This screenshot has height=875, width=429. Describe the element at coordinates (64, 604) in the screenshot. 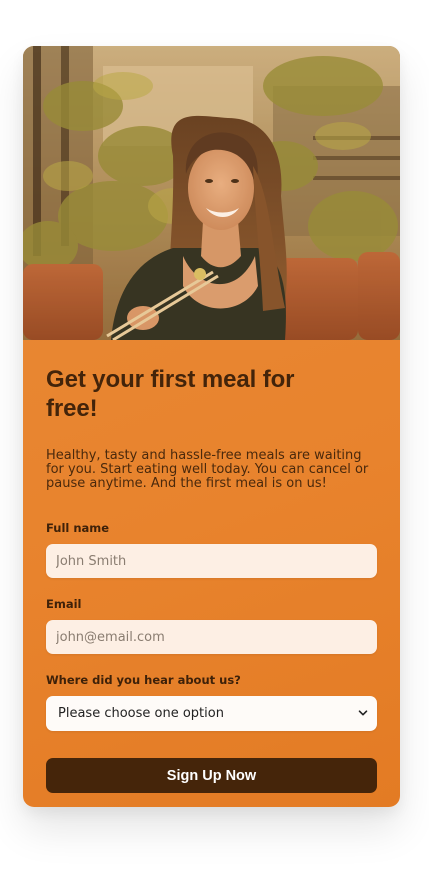

I see `email-label: Email` at that location.